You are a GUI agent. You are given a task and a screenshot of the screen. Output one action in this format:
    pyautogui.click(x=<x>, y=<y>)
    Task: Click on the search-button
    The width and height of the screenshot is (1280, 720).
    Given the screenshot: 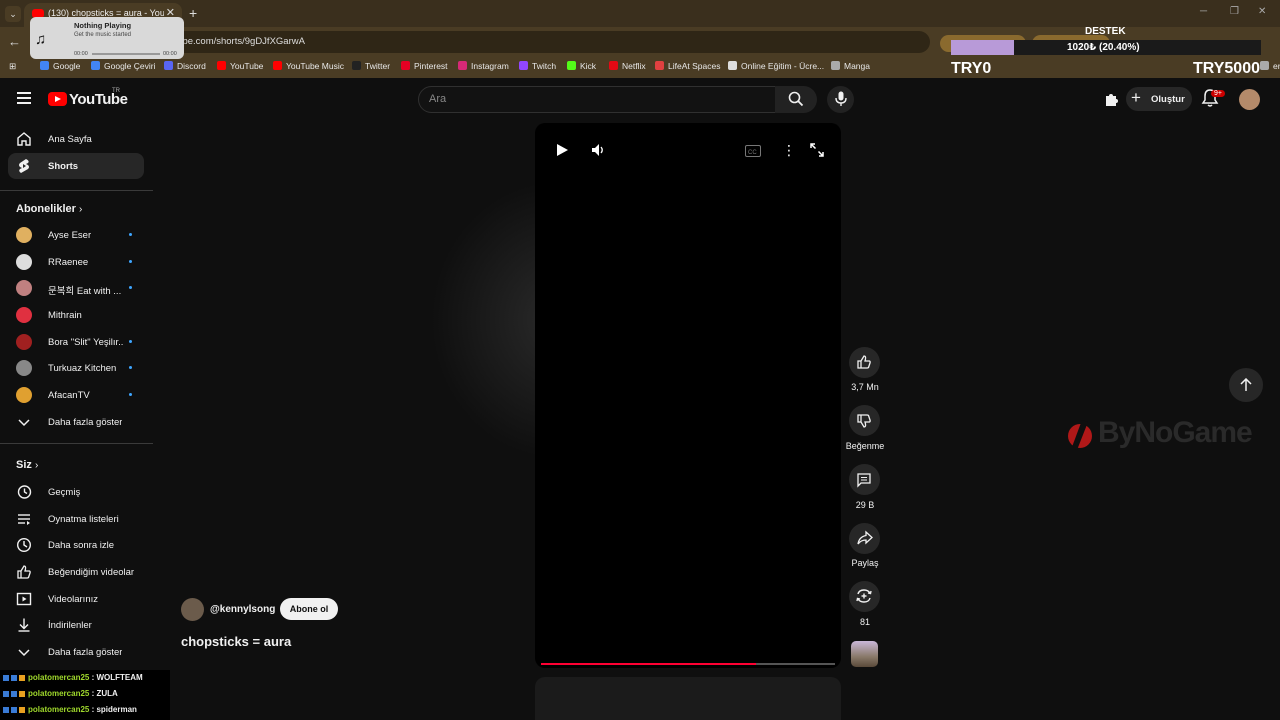 What is the action you would take?
    pyautogui.click(x=796, y=99)
    